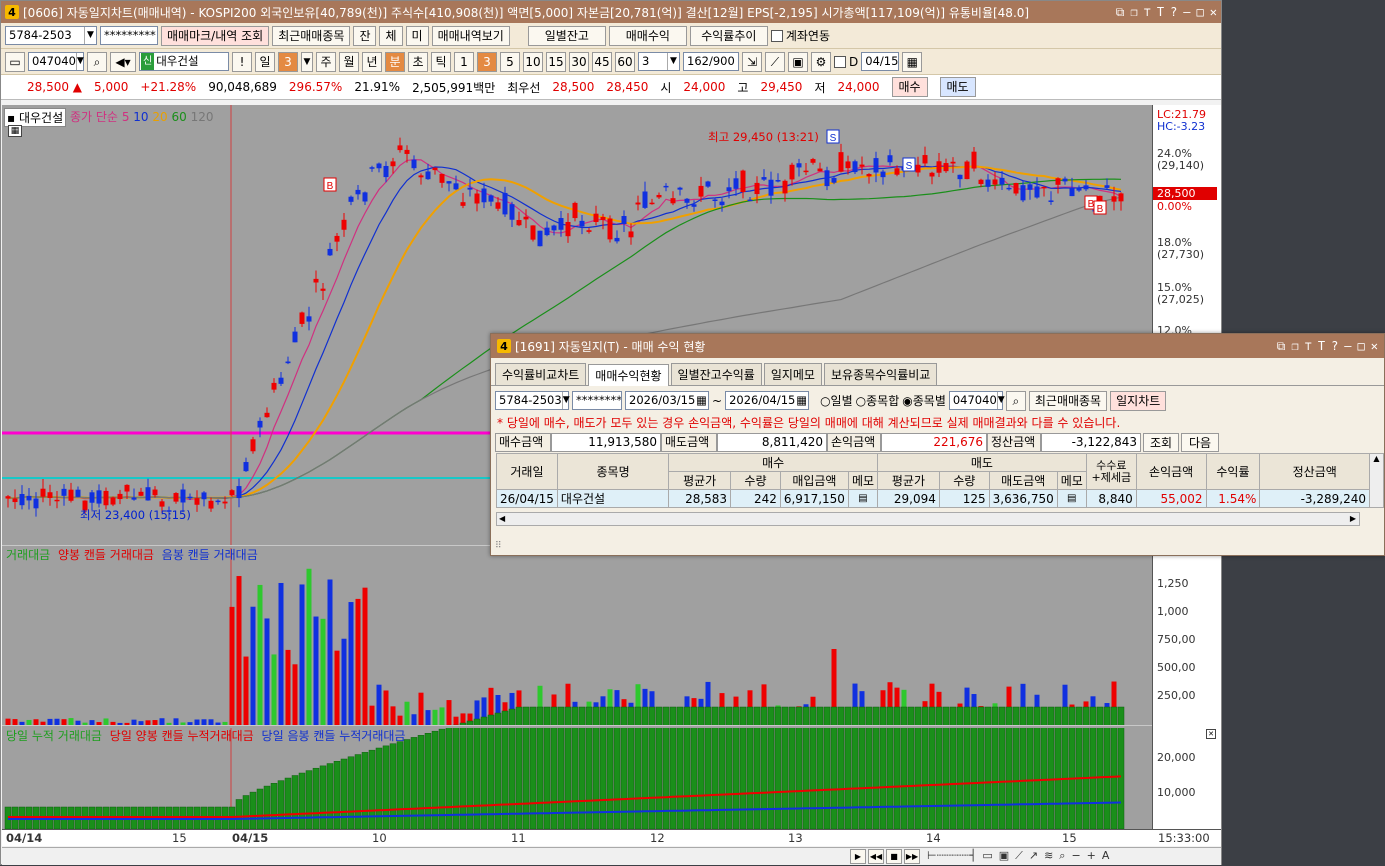  What do you see at coordinates (894, 856) in the screenshot?
I see `stop-icon: ■` at bounding box center [894, 856].